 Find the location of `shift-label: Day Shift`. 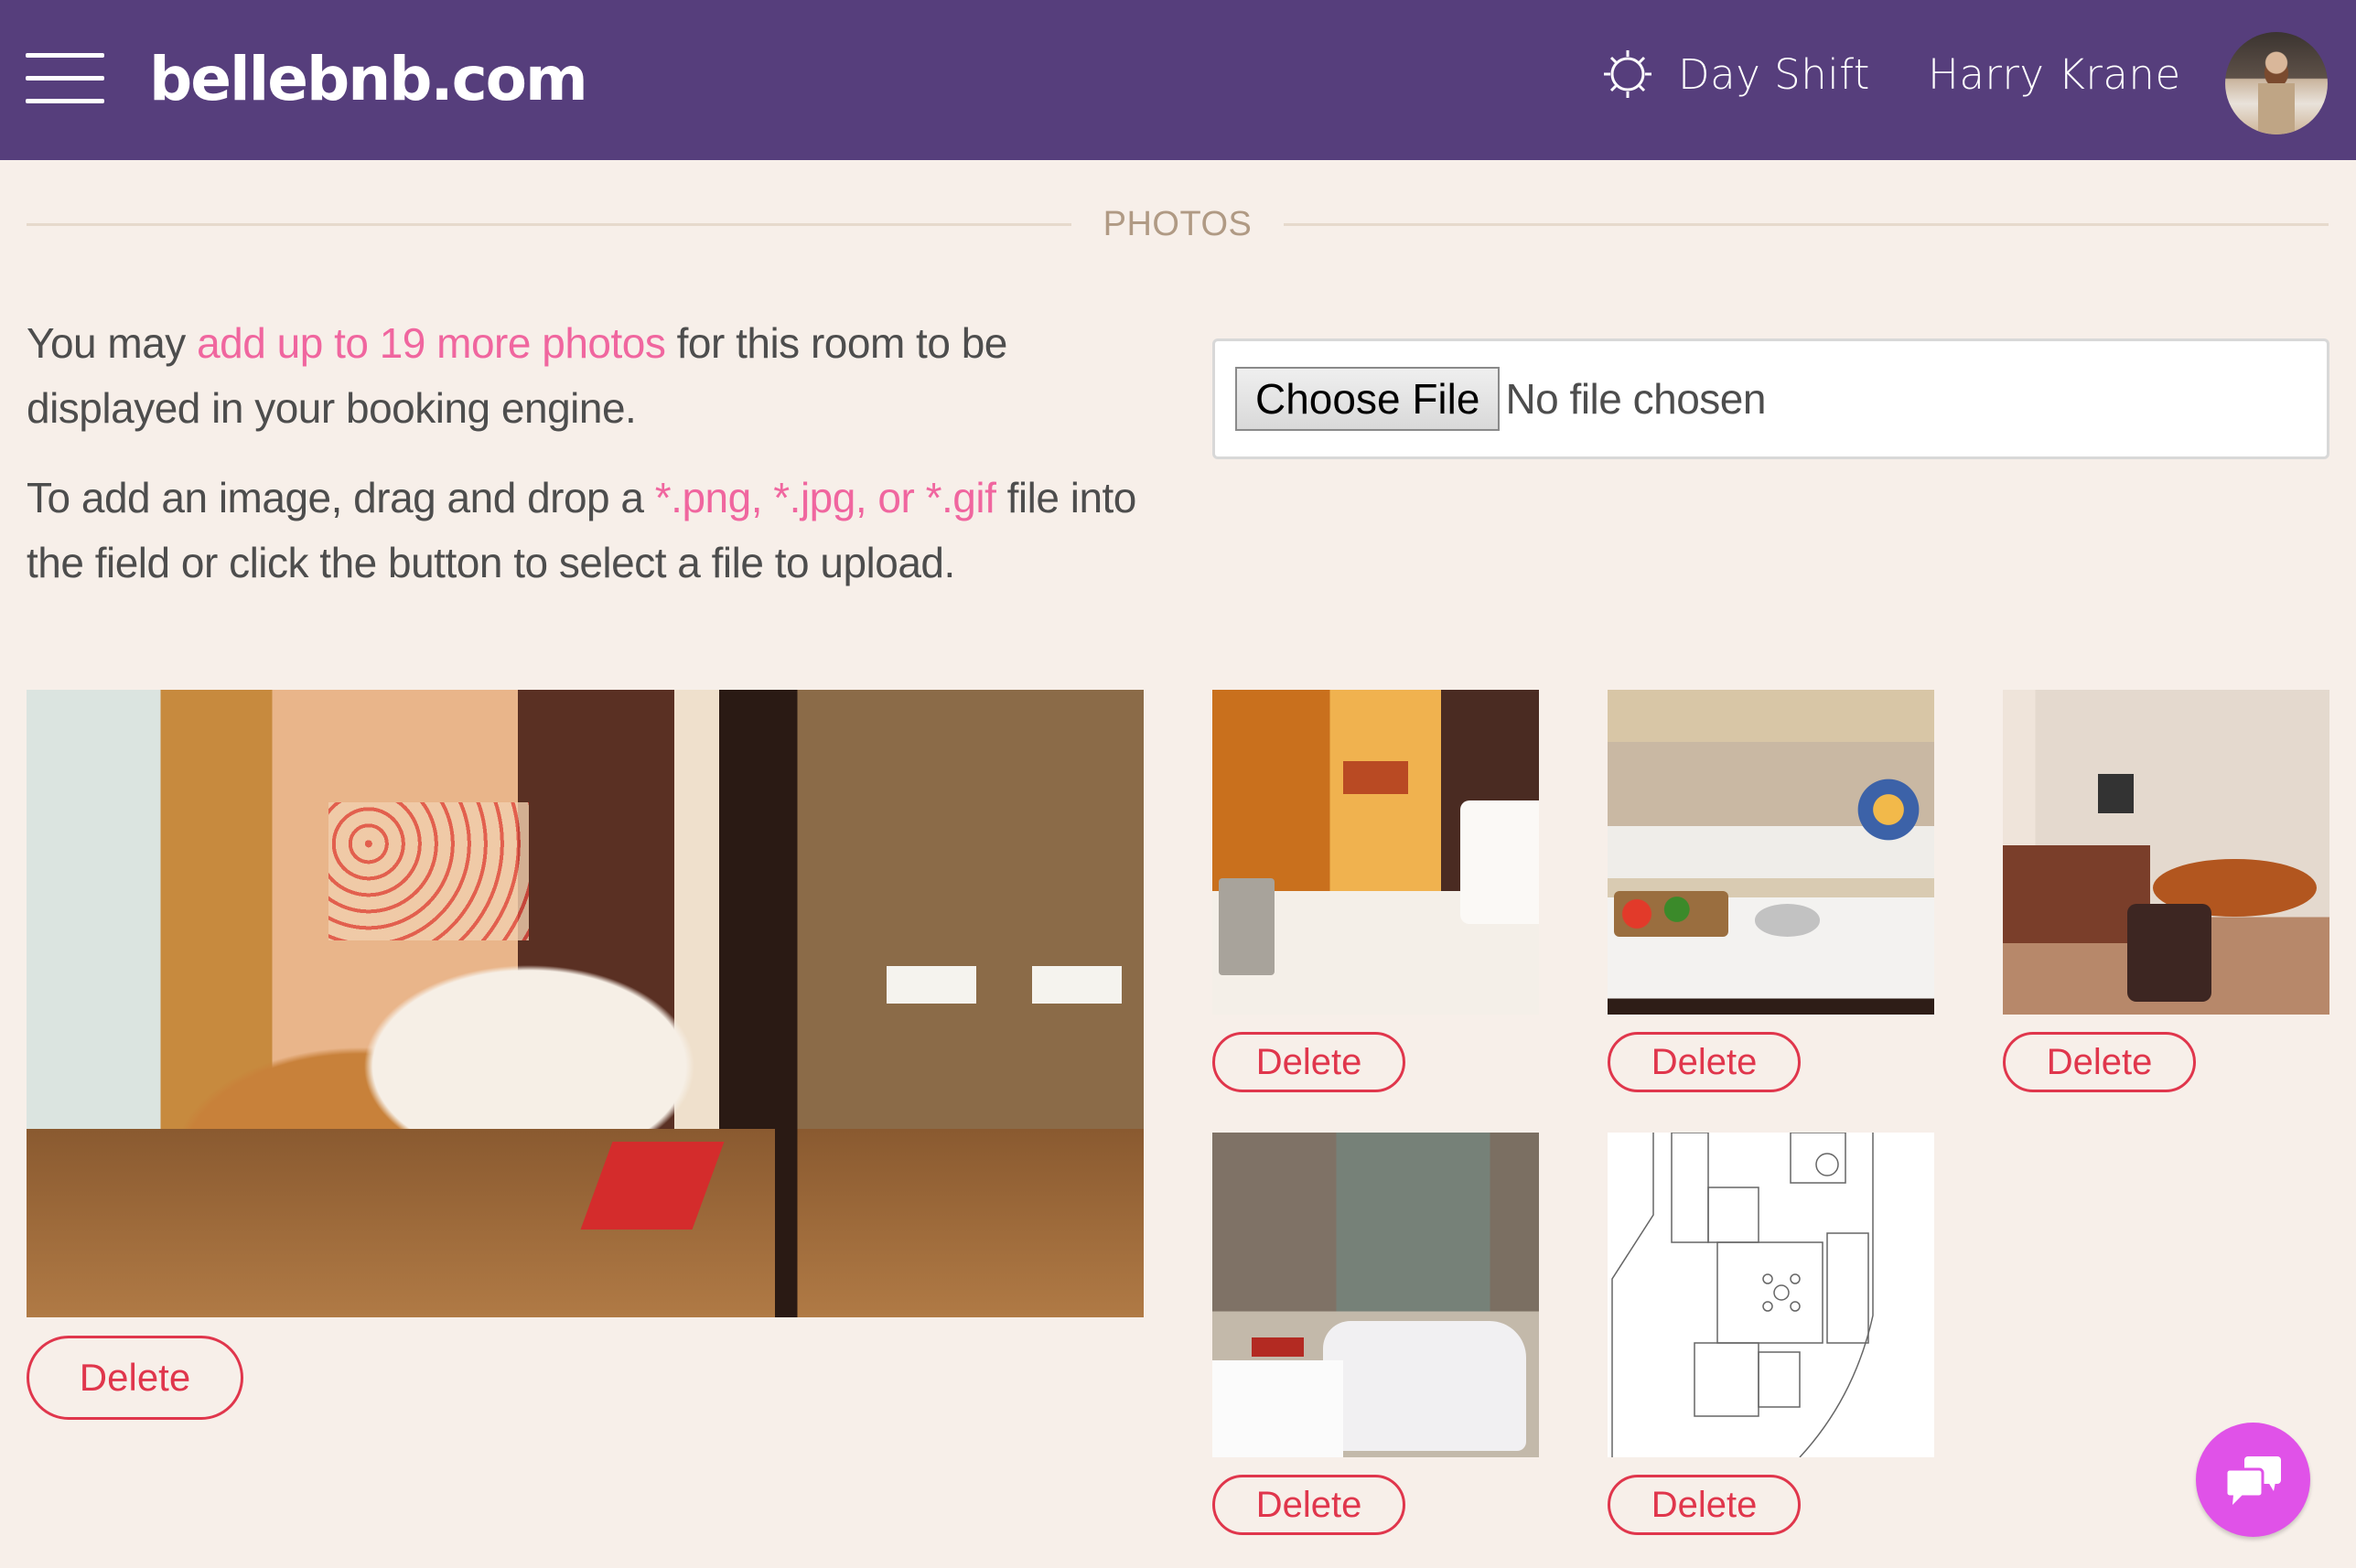

shift-label: Day Shift is located at coordinates (1774, 74).